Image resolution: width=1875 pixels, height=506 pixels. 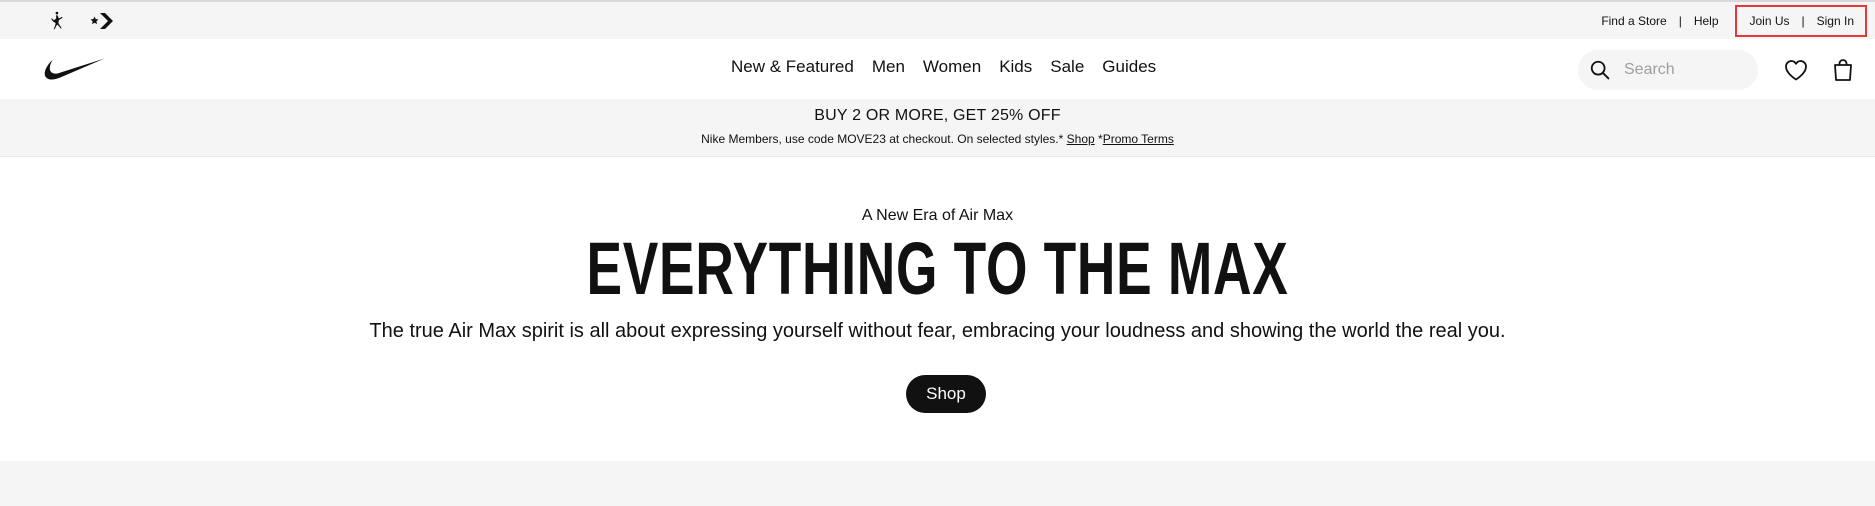 What do you see at coordinates (1770, 21) in the screenshot?
I see `join-us-link: Join Us` at bounding box center [1770, 21].